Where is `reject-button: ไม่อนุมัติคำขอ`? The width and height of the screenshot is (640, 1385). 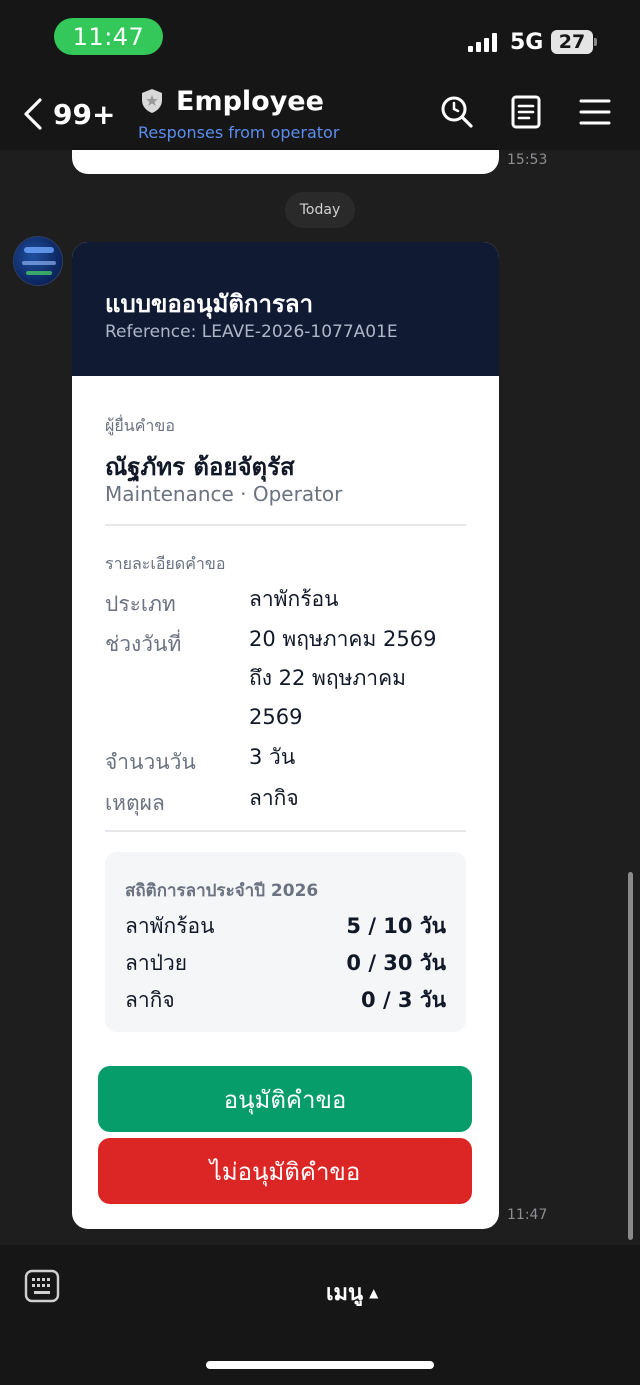 reject-button: ไม่อนุมัติคำขอ is located at coordinates (285, 1171).